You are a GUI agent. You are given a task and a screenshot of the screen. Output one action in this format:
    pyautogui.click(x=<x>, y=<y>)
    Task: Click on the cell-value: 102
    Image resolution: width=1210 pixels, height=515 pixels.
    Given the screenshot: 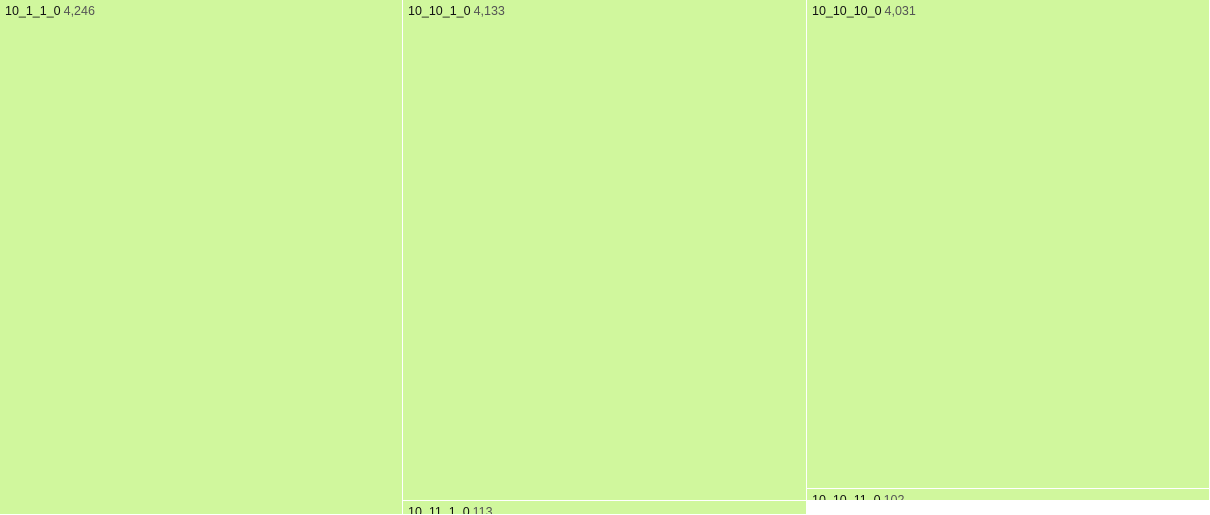 What is the action you would take?
    pyautogui.click(x=894, y=497)
    